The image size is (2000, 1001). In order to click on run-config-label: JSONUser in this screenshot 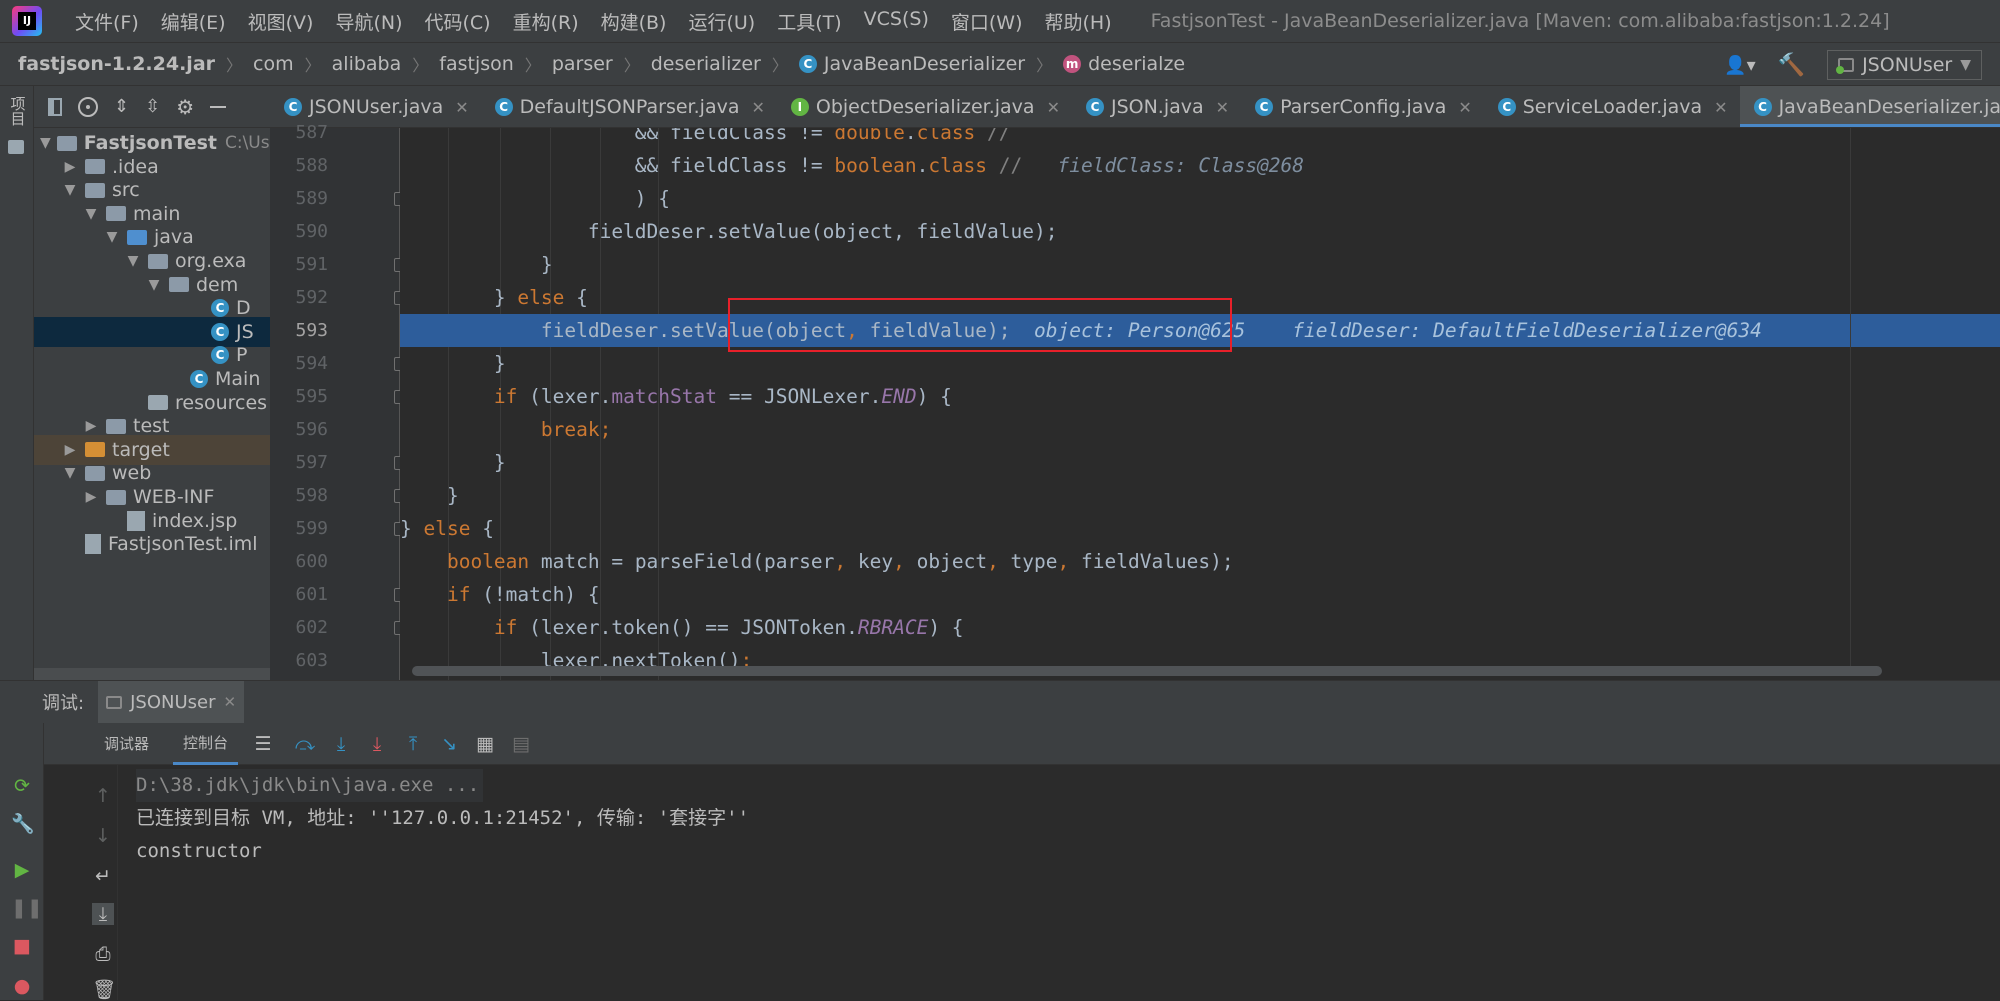, I will do `click(1907, 65)`.